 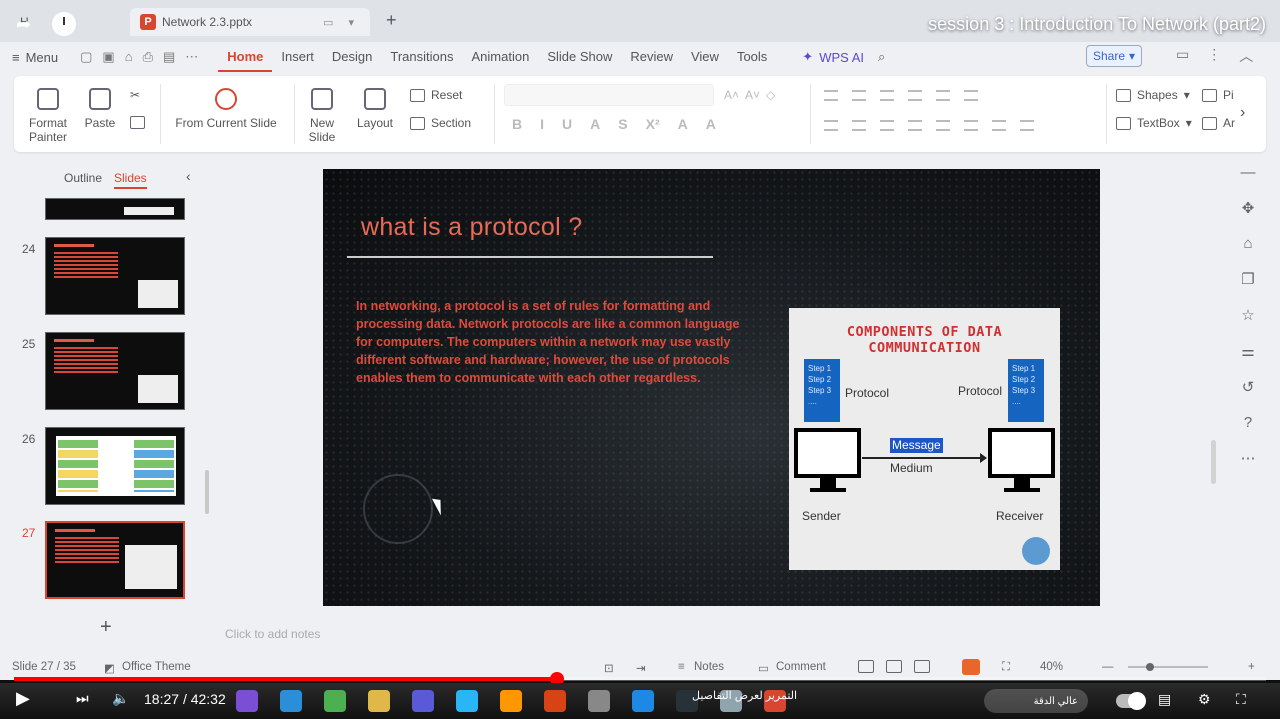 I want to click on bullets-icon, so click(x=831, y=95).